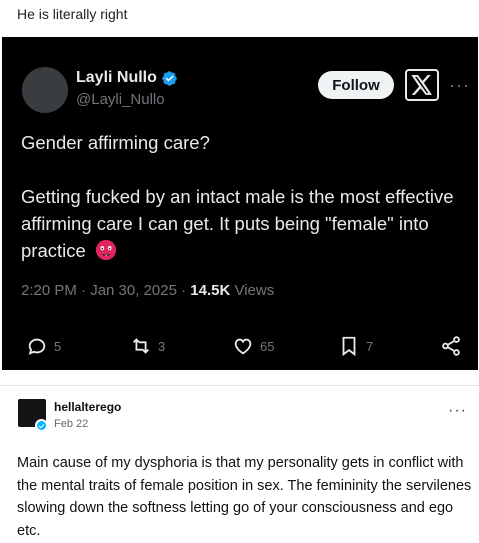 The width and height of the screenshot is (479, 543). Describe the element at coordinates (241, 169) in the screenshot. I see `tweet-line-gap` at that location.